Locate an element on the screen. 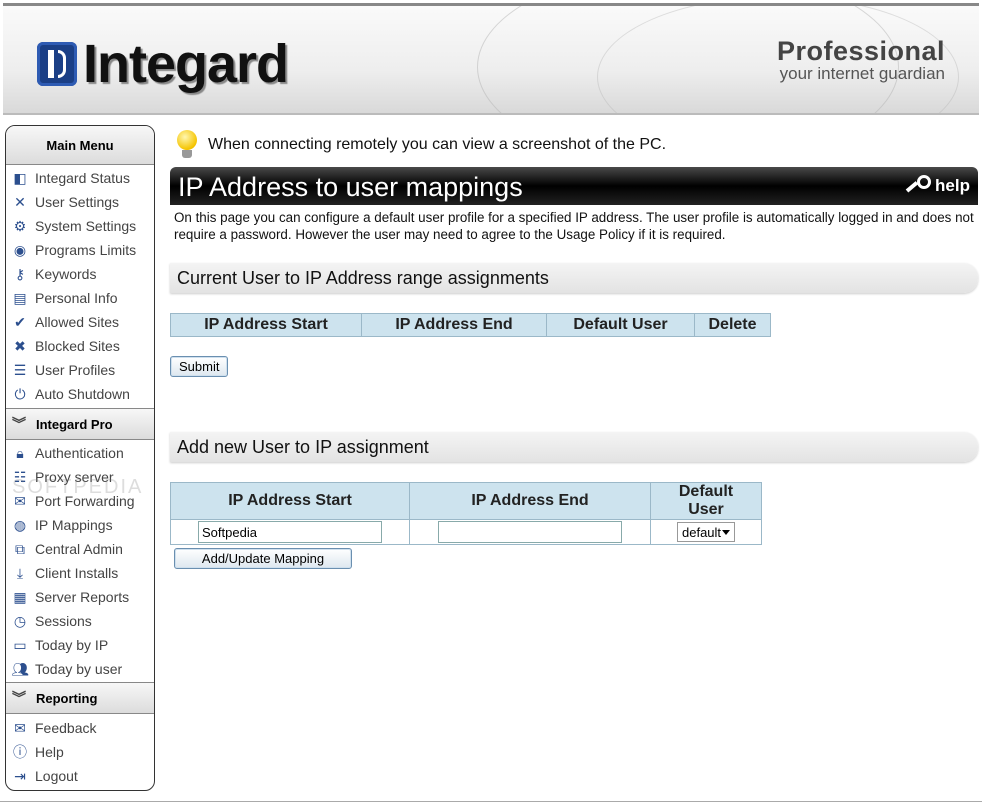  ip-start-input is located at coordinates (290, 532).